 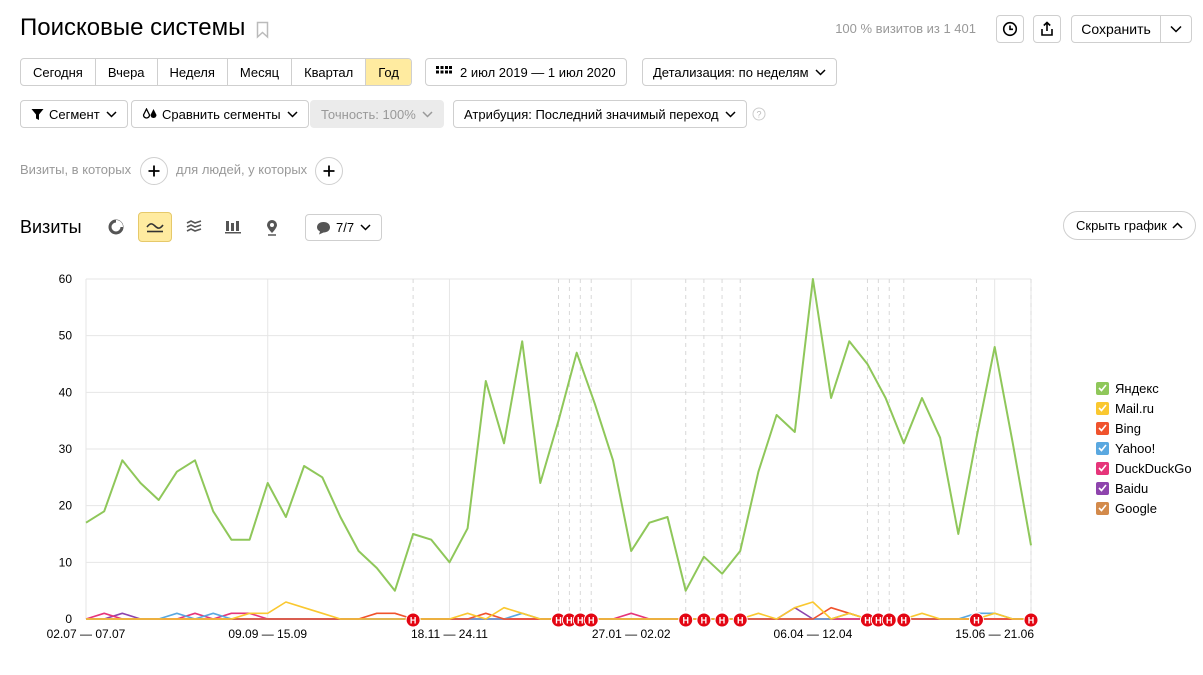 I want to click on y-tick-label: 10, so click(x=66, y=562).